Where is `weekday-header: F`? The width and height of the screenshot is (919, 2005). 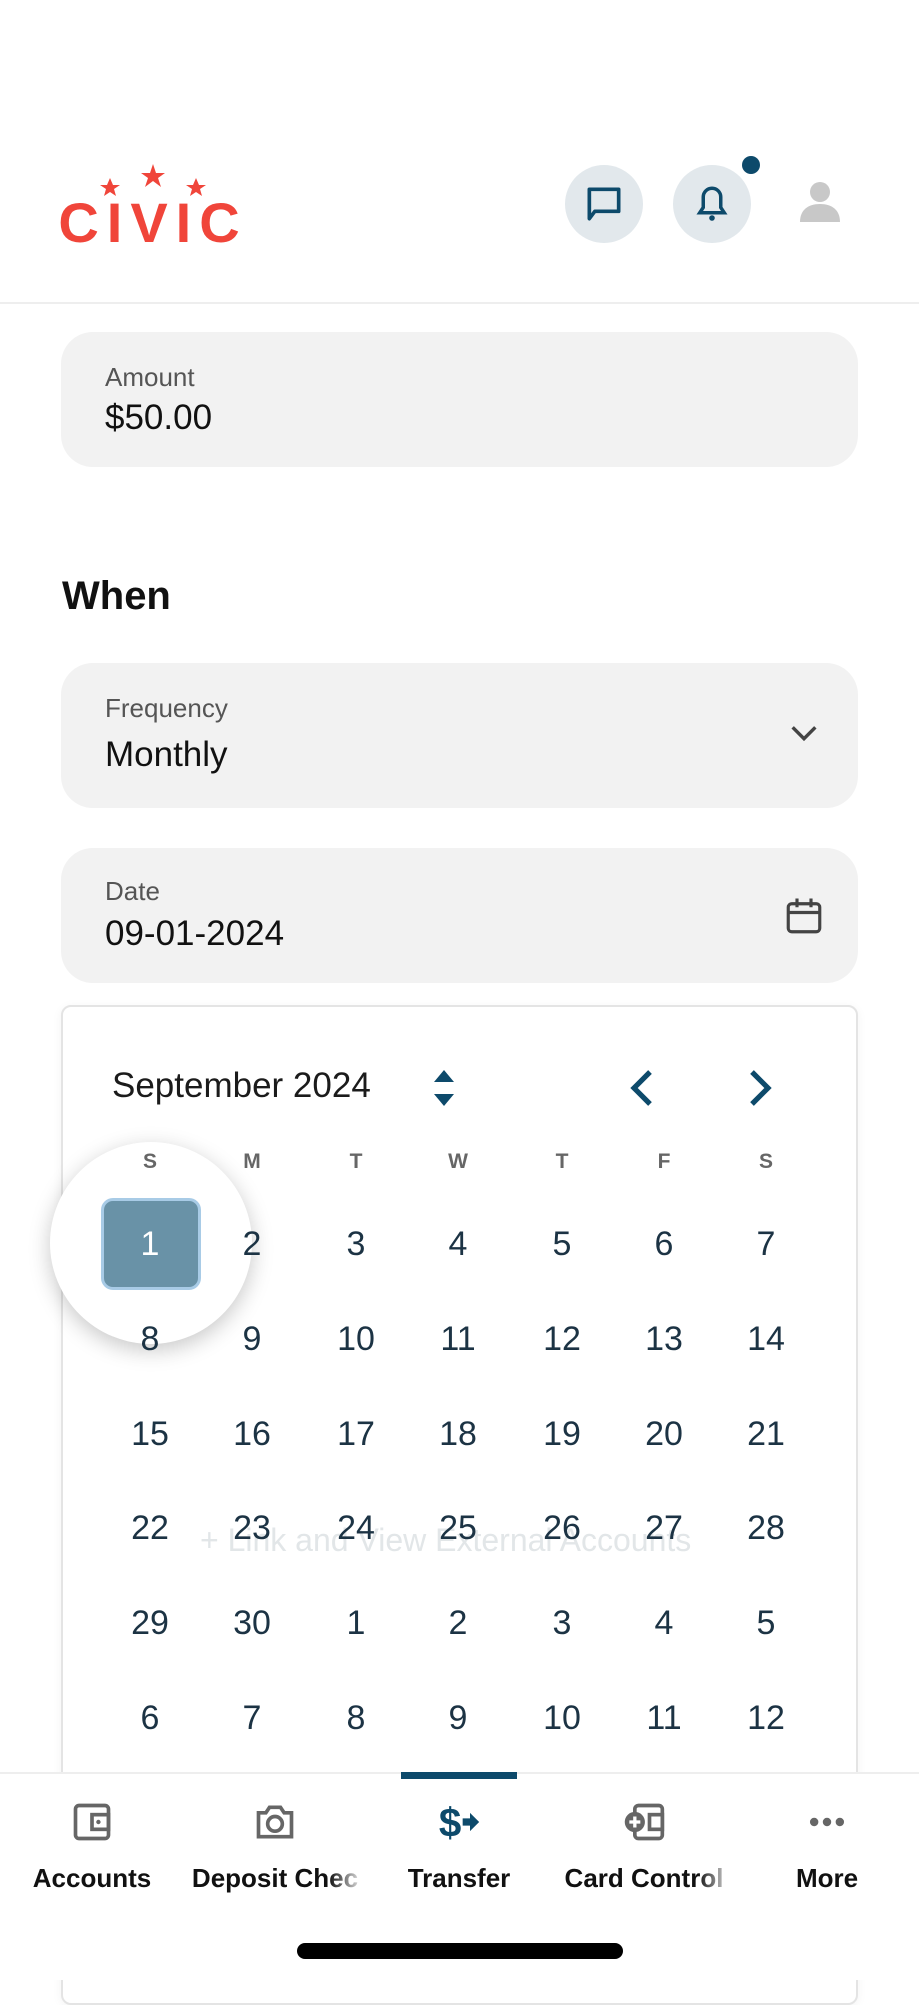 weekday-header: F is located at coordinates (664, 1161).